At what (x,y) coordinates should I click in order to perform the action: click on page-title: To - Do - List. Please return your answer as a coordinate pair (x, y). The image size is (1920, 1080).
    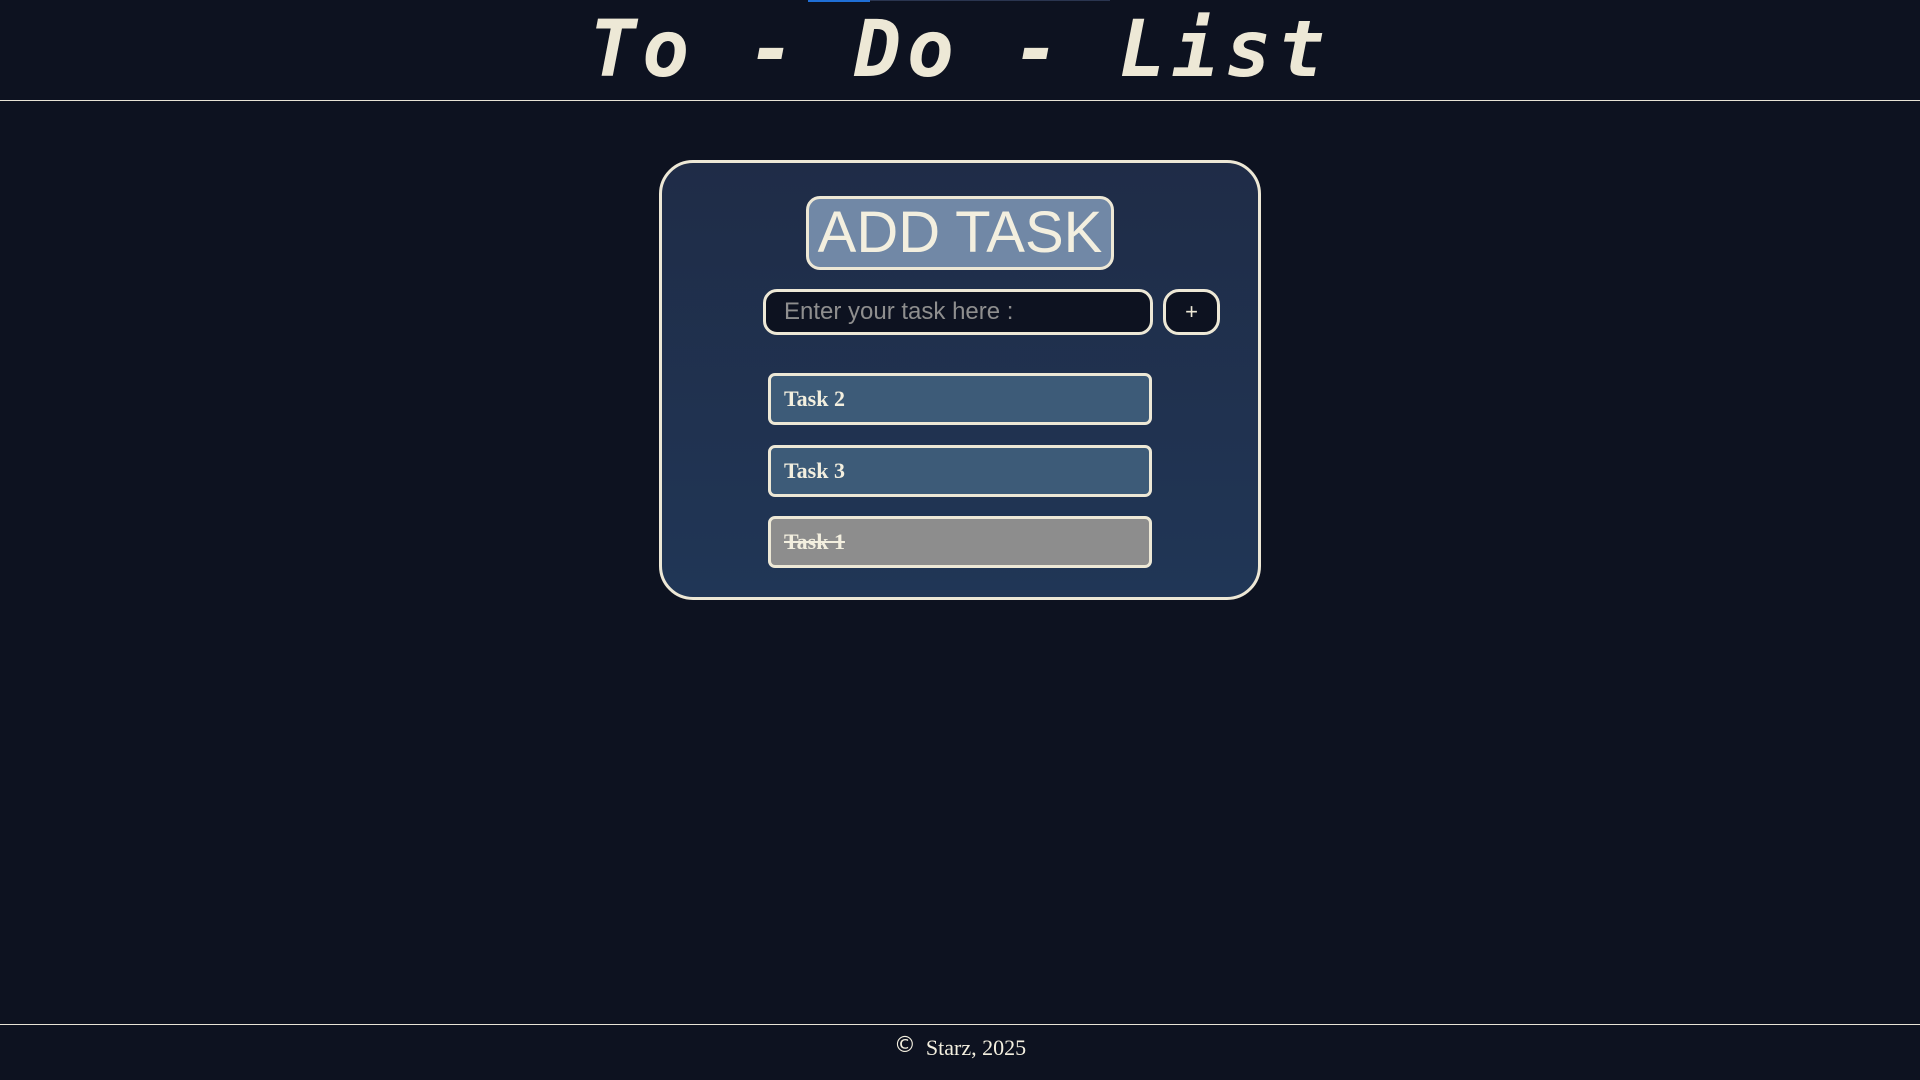
    Looking at the image, I should click on (960, 50).